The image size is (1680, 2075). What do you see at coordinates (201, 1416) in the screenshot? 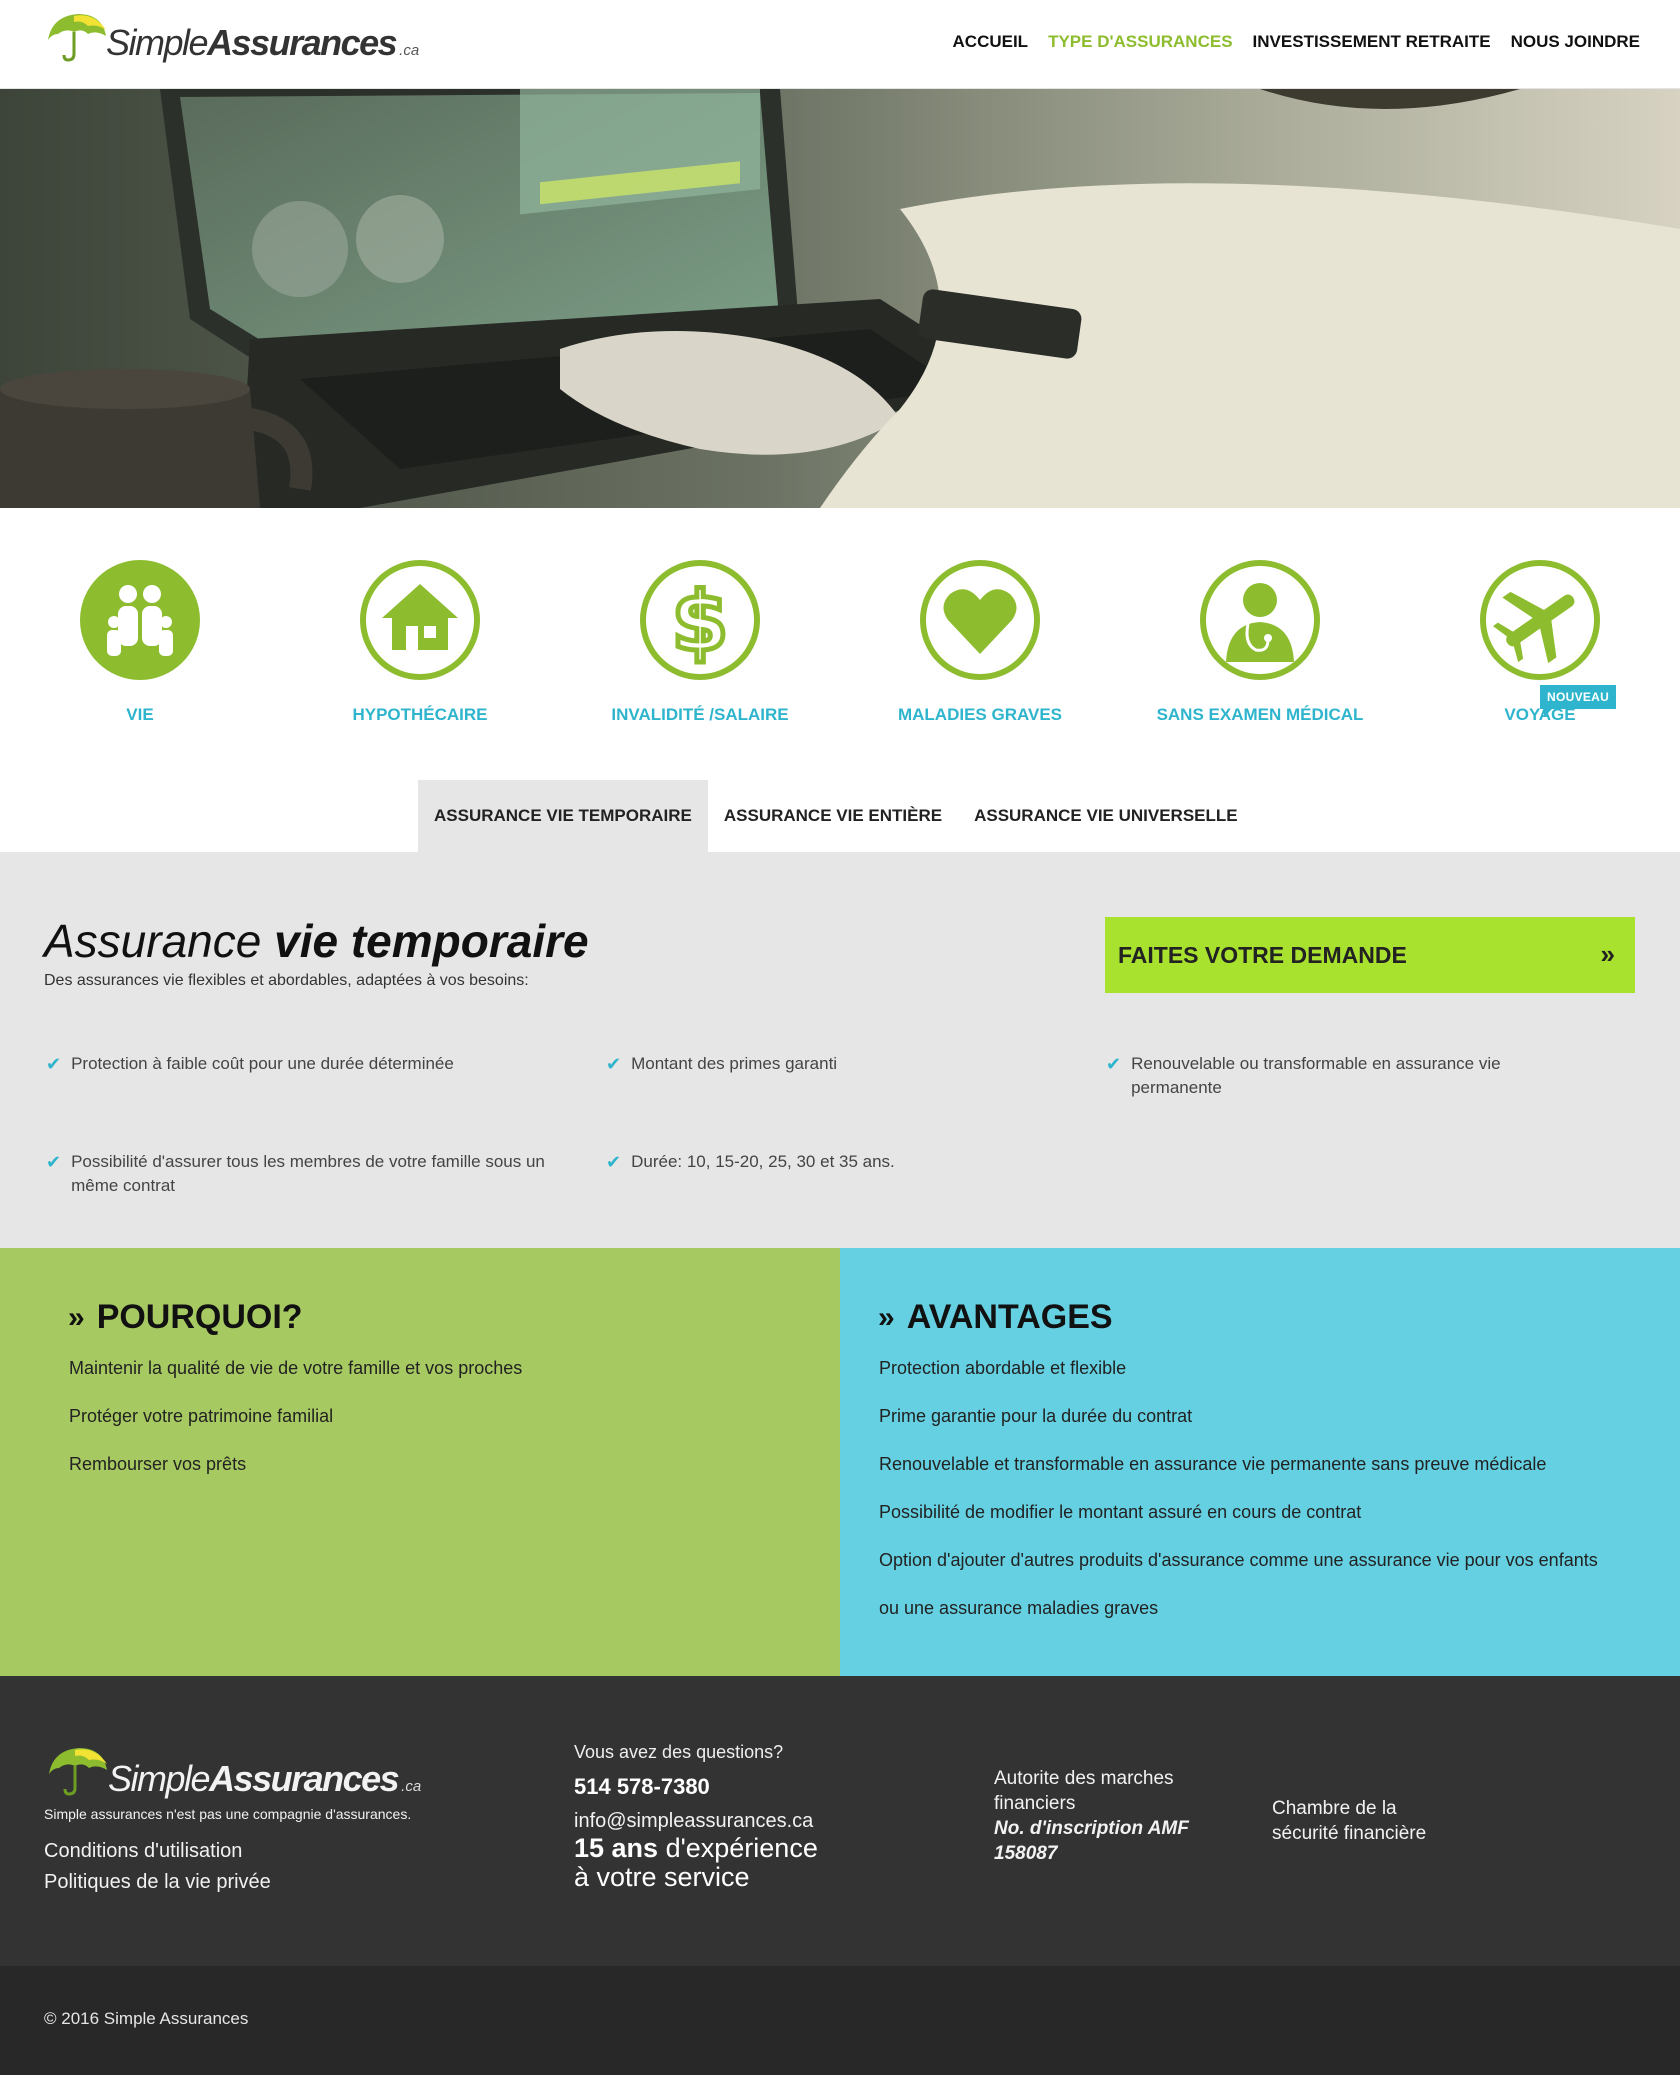
I see `list-item: Protéger votre patrimoine familial` at bounding box center [201, 1416].